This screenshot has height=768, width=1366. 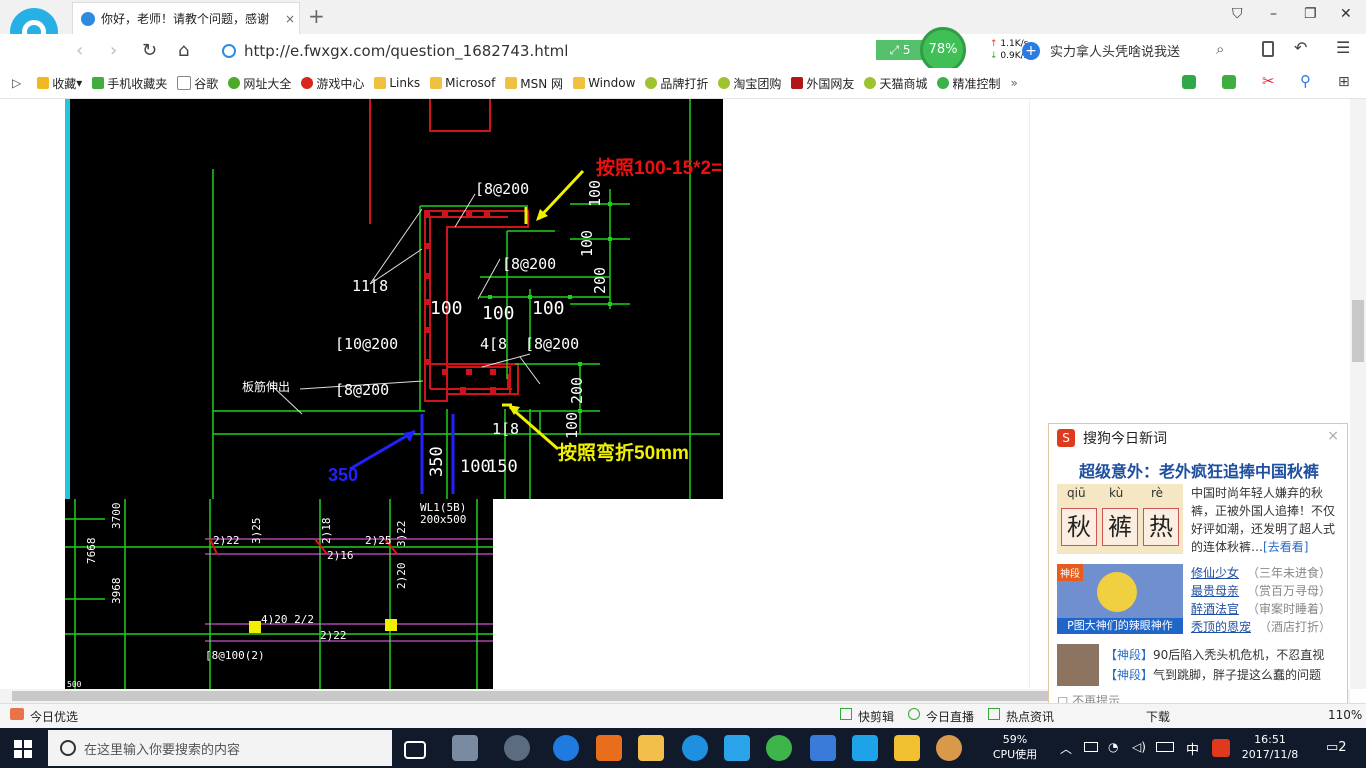 What do you see at coordinates (1120, 519) in the screenshot?
I see `pinyin-image: qiū kù rè 秋 裤 热` at bounding box center [1120, 519].